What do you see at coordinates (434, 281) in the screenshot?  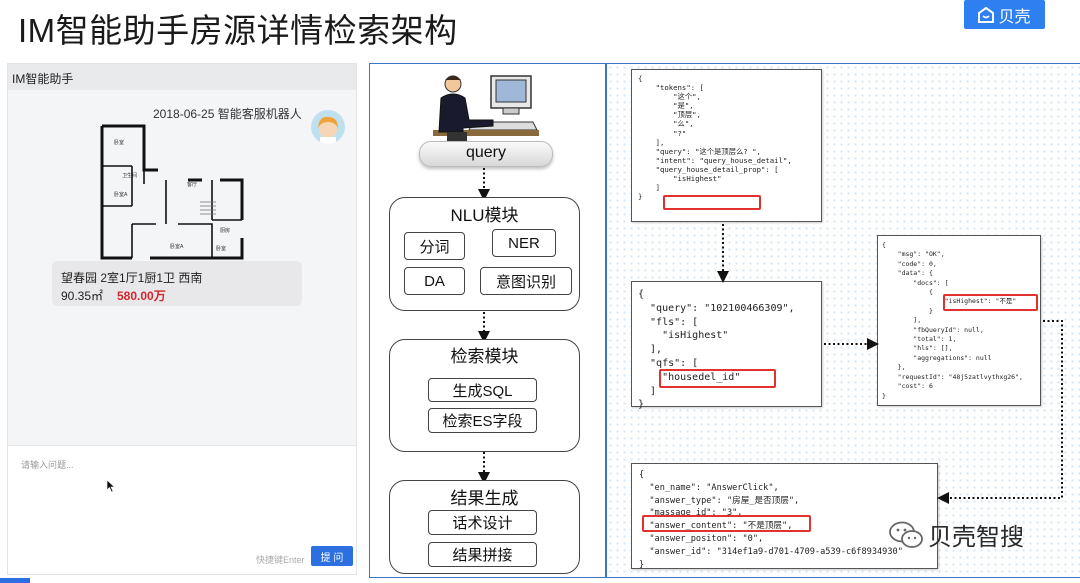 I see `dialog-act-box: DA` at bounding box center [434, 281].